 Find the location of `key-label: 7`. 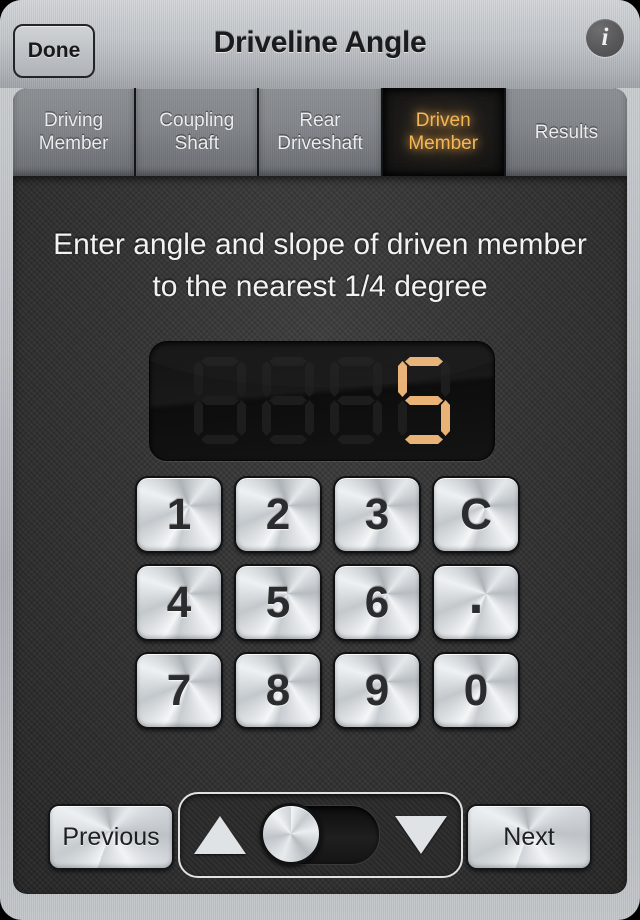

key-label: 7 is located at coordinates (179, 690).